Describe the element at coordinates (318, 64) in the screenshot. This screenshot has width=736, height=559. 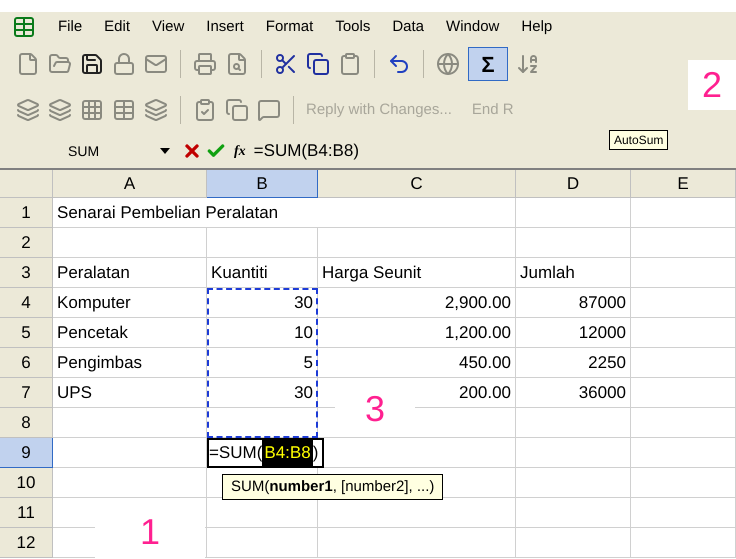
I see `copy-icon` at that location.